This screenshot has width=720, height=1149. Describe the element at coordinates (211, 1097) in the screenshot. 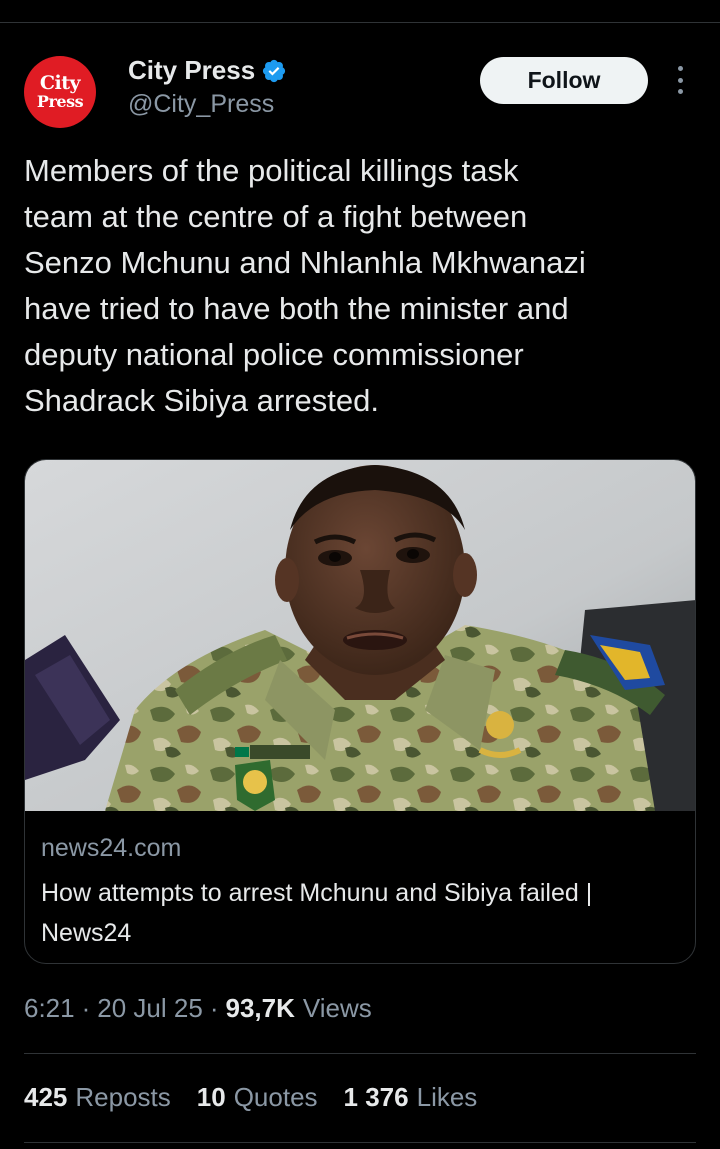

I see `quotes-count: 10` at that location.